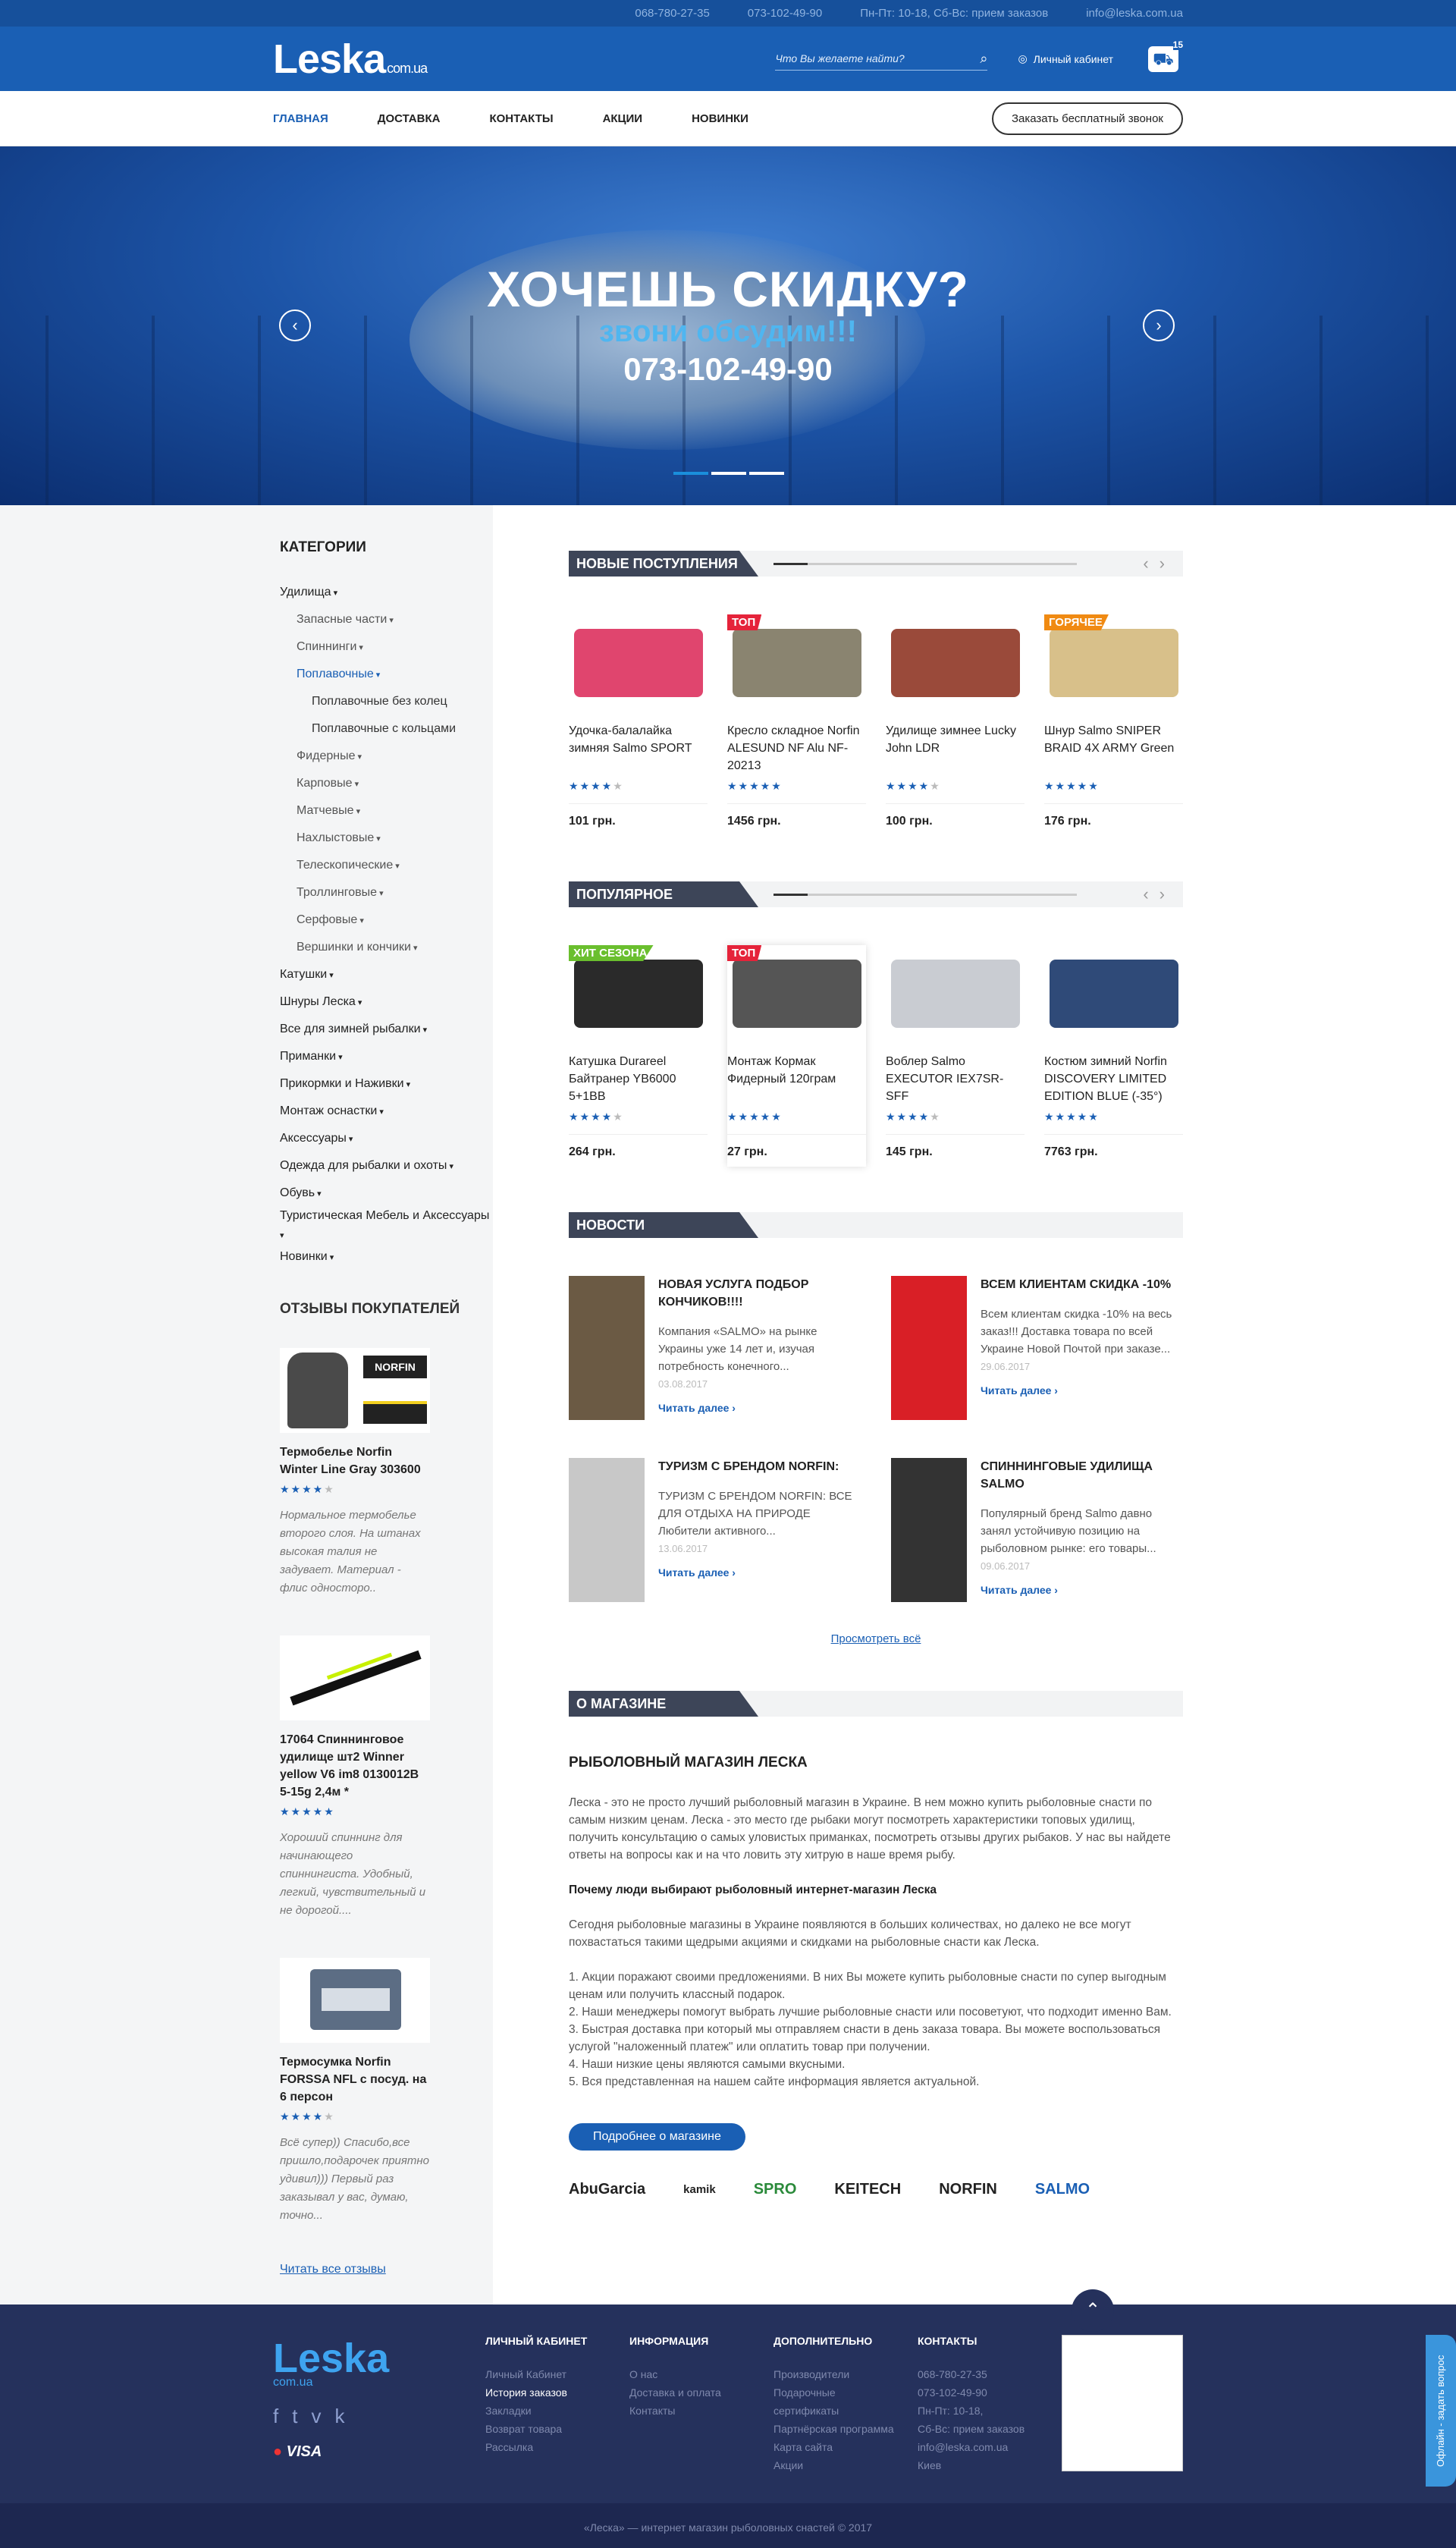 The image size is (1456, 2548). What do you see at coordinates (1065, 59) in the screenshot?
I see `account-link: ◎ Личный кабинет` at bounding box center [1065, 59].